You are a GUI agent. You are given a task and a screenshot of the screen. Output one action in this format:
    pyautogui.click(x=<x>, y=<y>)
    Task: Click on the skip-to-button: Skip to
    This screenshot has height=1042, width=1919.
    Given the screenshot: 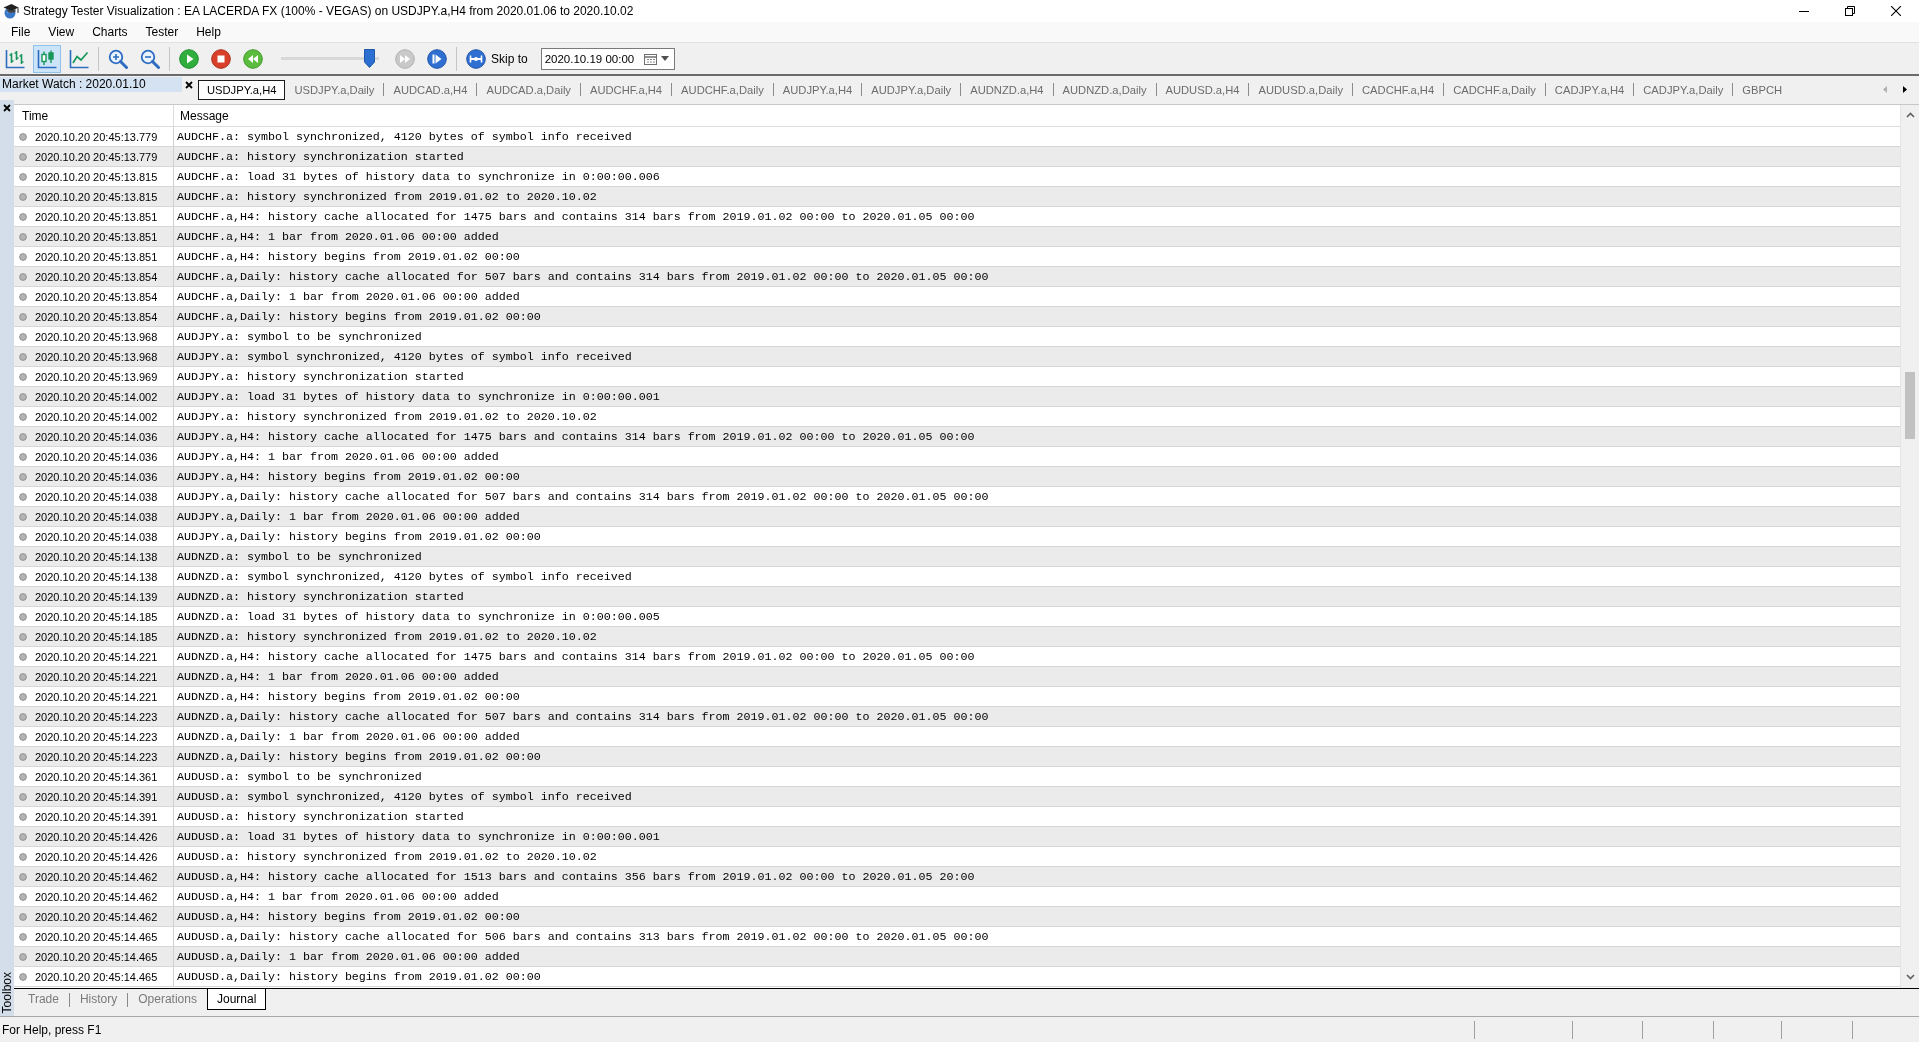 What is the action you would take?
    pyautogui.click(x=497, y=58)
    